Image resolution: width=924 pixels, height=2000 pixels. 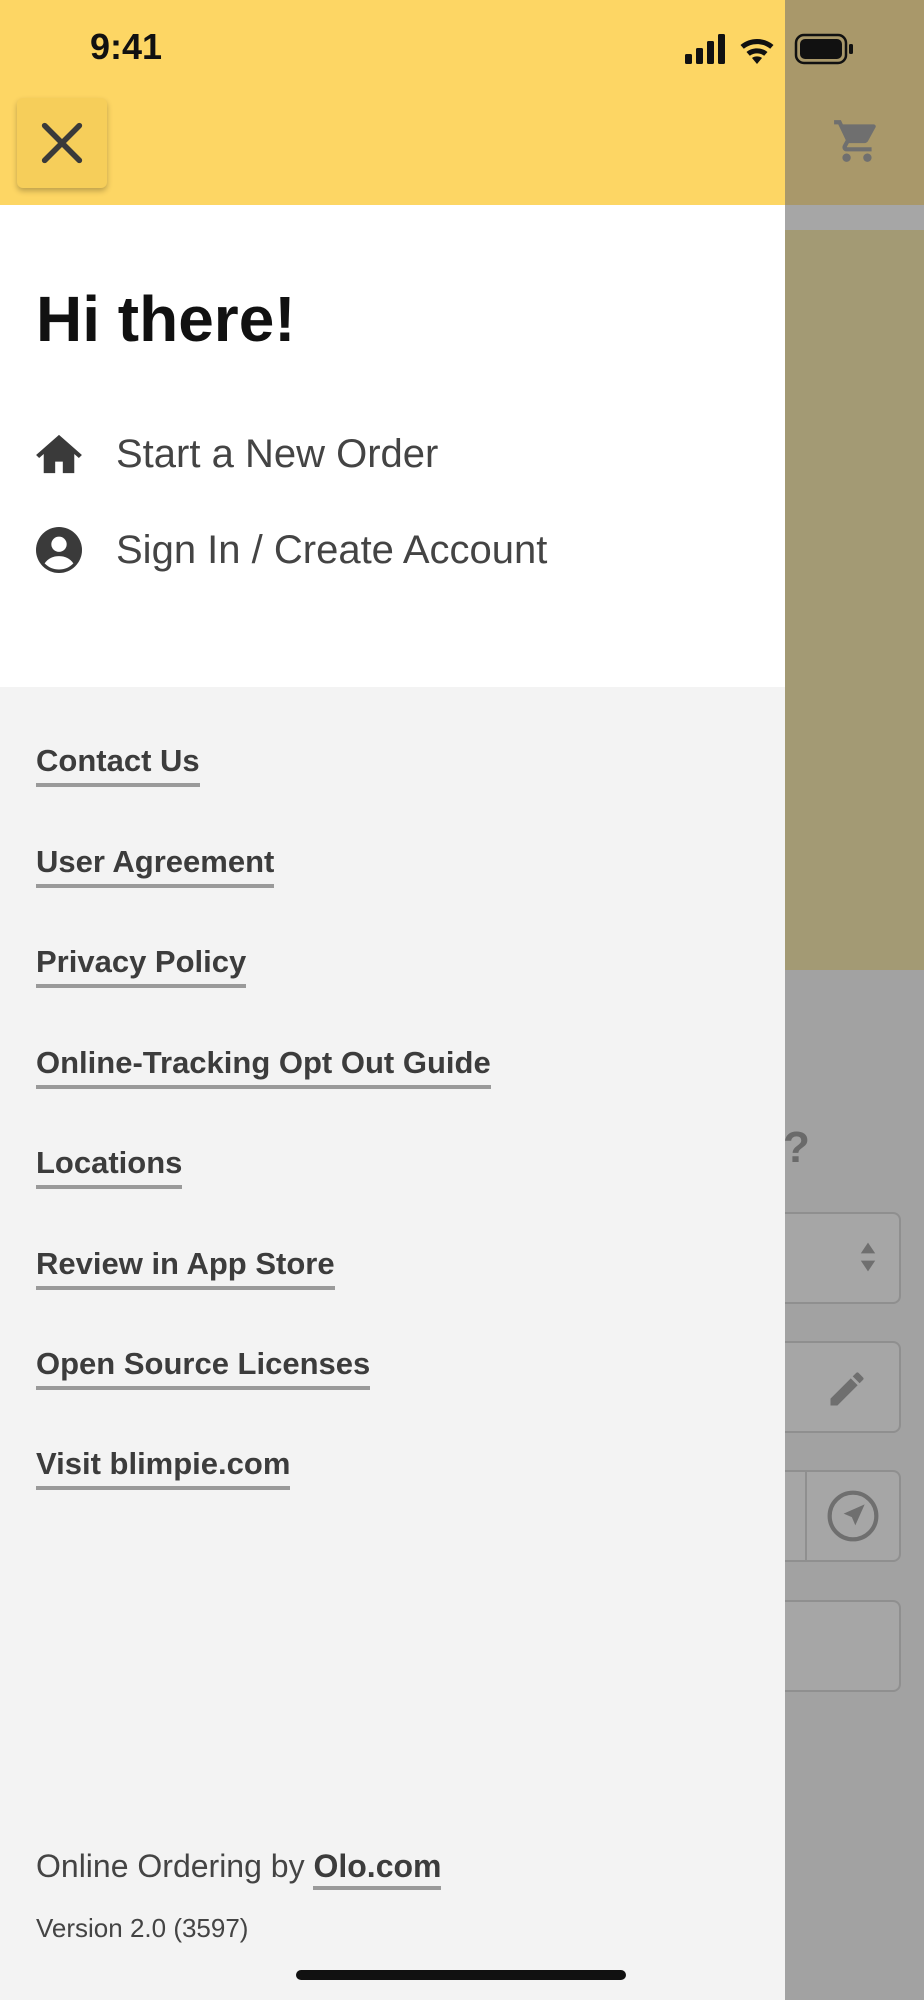 What do you see at coordinates (854, 600) in the screenshot?
I see `background-hero-image` at bounding box center [854, 600].